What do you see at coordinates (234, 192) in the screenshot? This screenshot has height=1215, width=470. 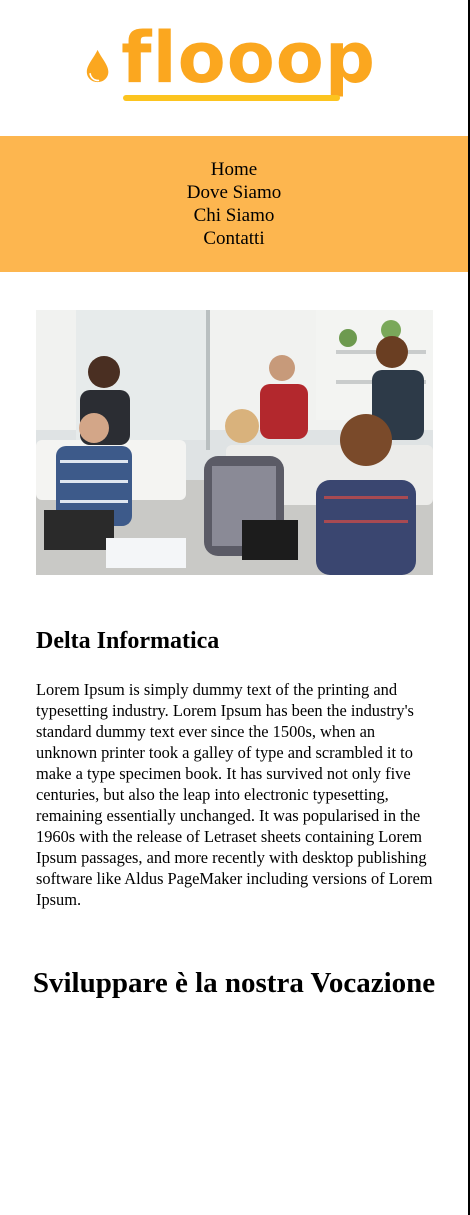 I see `nav-dove-siamo-link: Dove Siamo` at bounding box center [234, 192].